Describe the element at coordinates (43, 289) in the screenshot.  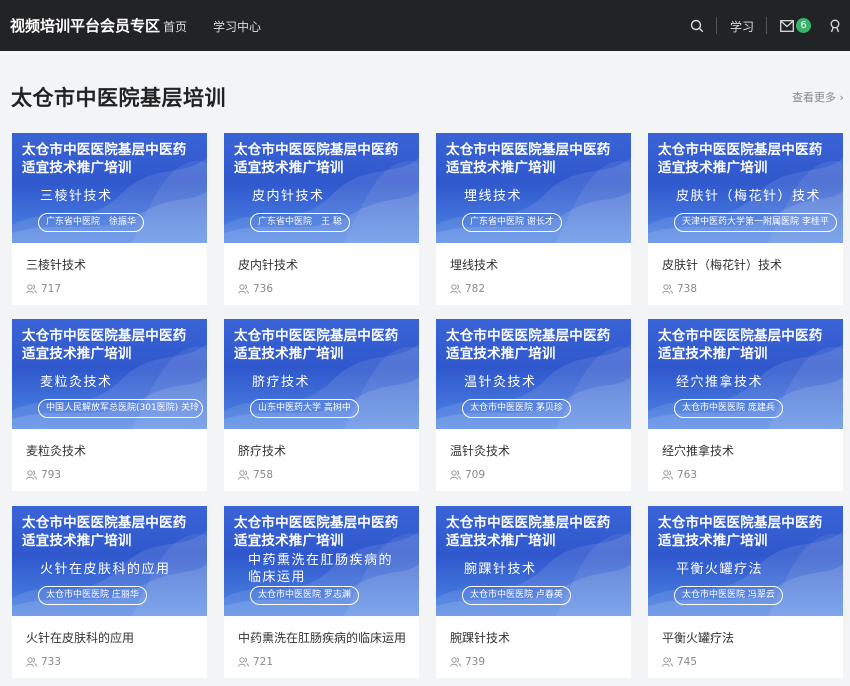
I see `view-count: 717` at that location.